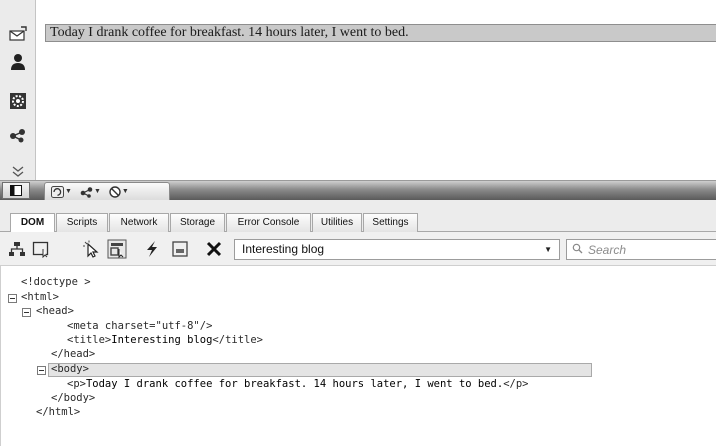 This screenshot has height=446, width=716. I want to click on search-input, so click(648, 249).